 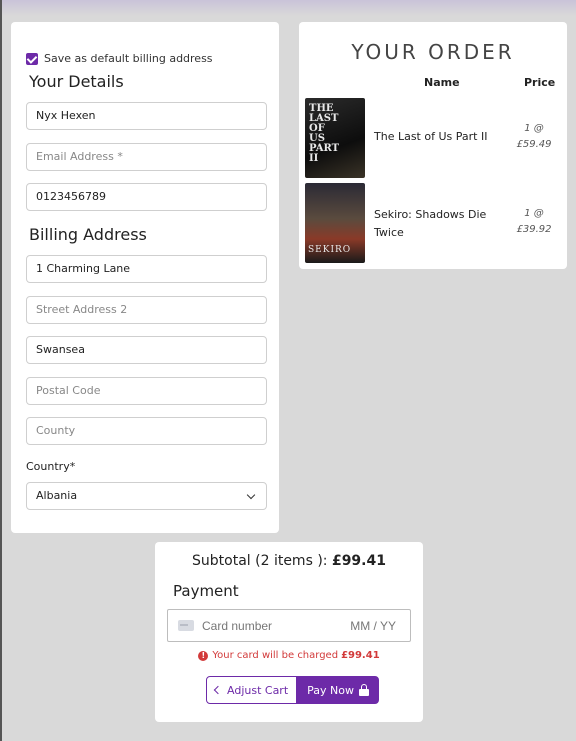 What do you see at coordinates (57, 495) in the screenshot?
I see `country-select-value: Albania` at bounding box center [57, 495].